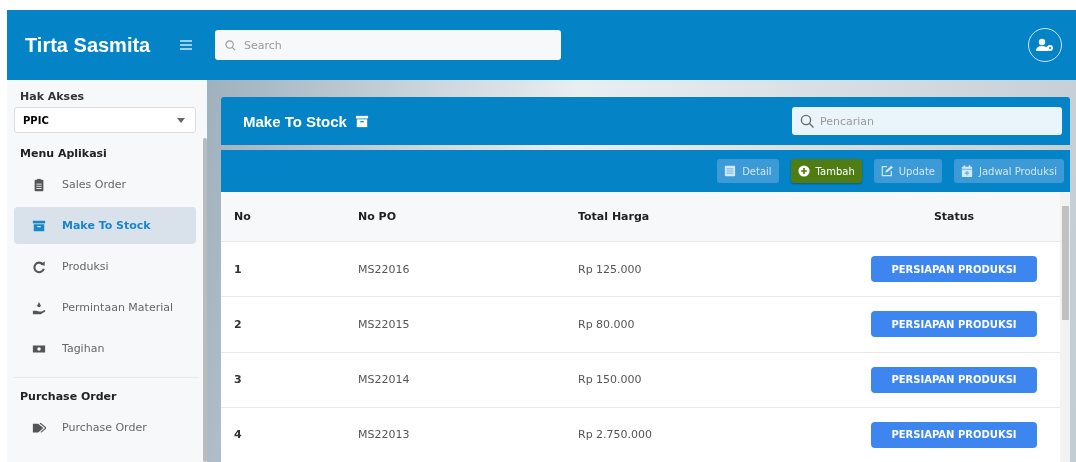 This screenshot has width=1076, height=462. I want to click on sidebar-item-label: Purchase Order, so click(104, 427).